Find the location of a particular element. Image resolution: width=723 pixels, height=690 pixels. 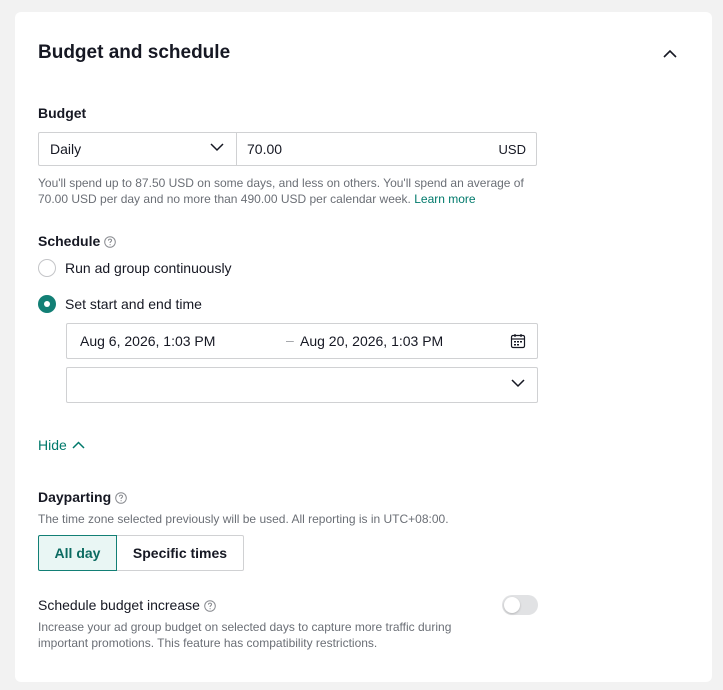

learn-more-link: Learn more is located at coordinates (444, 199).